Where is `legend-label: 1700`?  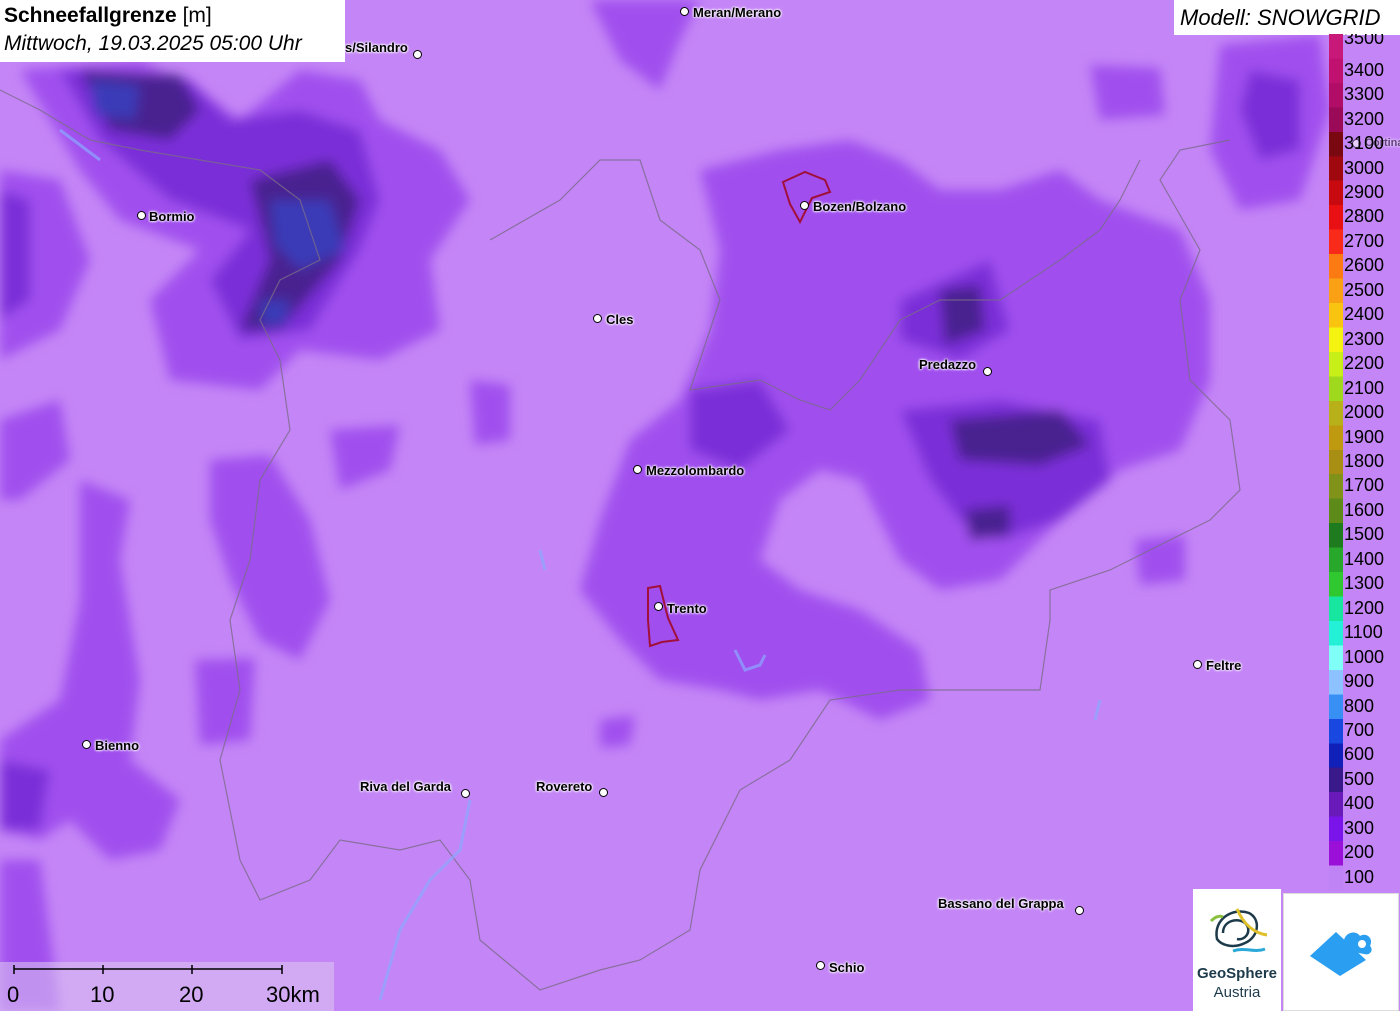
legend-label: 1700 is located at coordinates (1364, 485).